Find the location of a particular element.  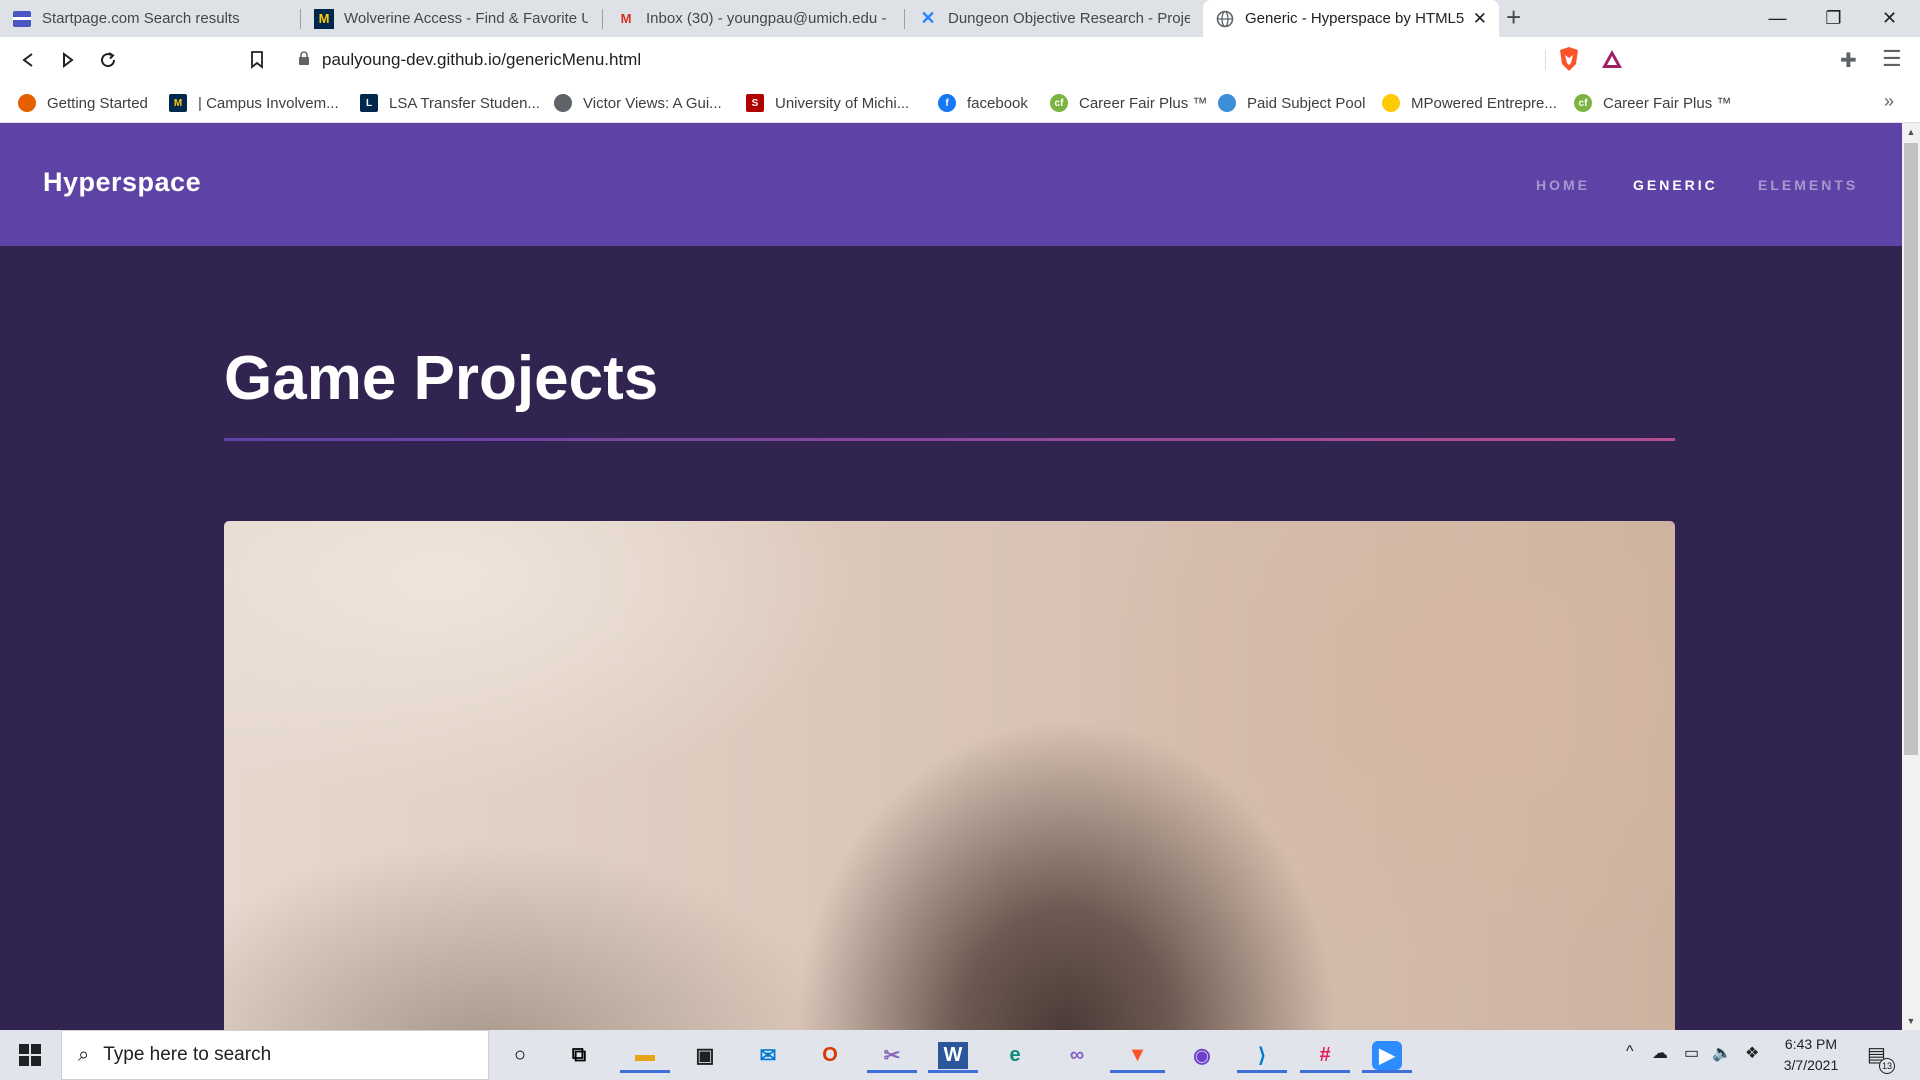

tab-gmail-inbox: M Inbox (30) - youngpau@umich.edu - U is located at coordinates (753, 18).